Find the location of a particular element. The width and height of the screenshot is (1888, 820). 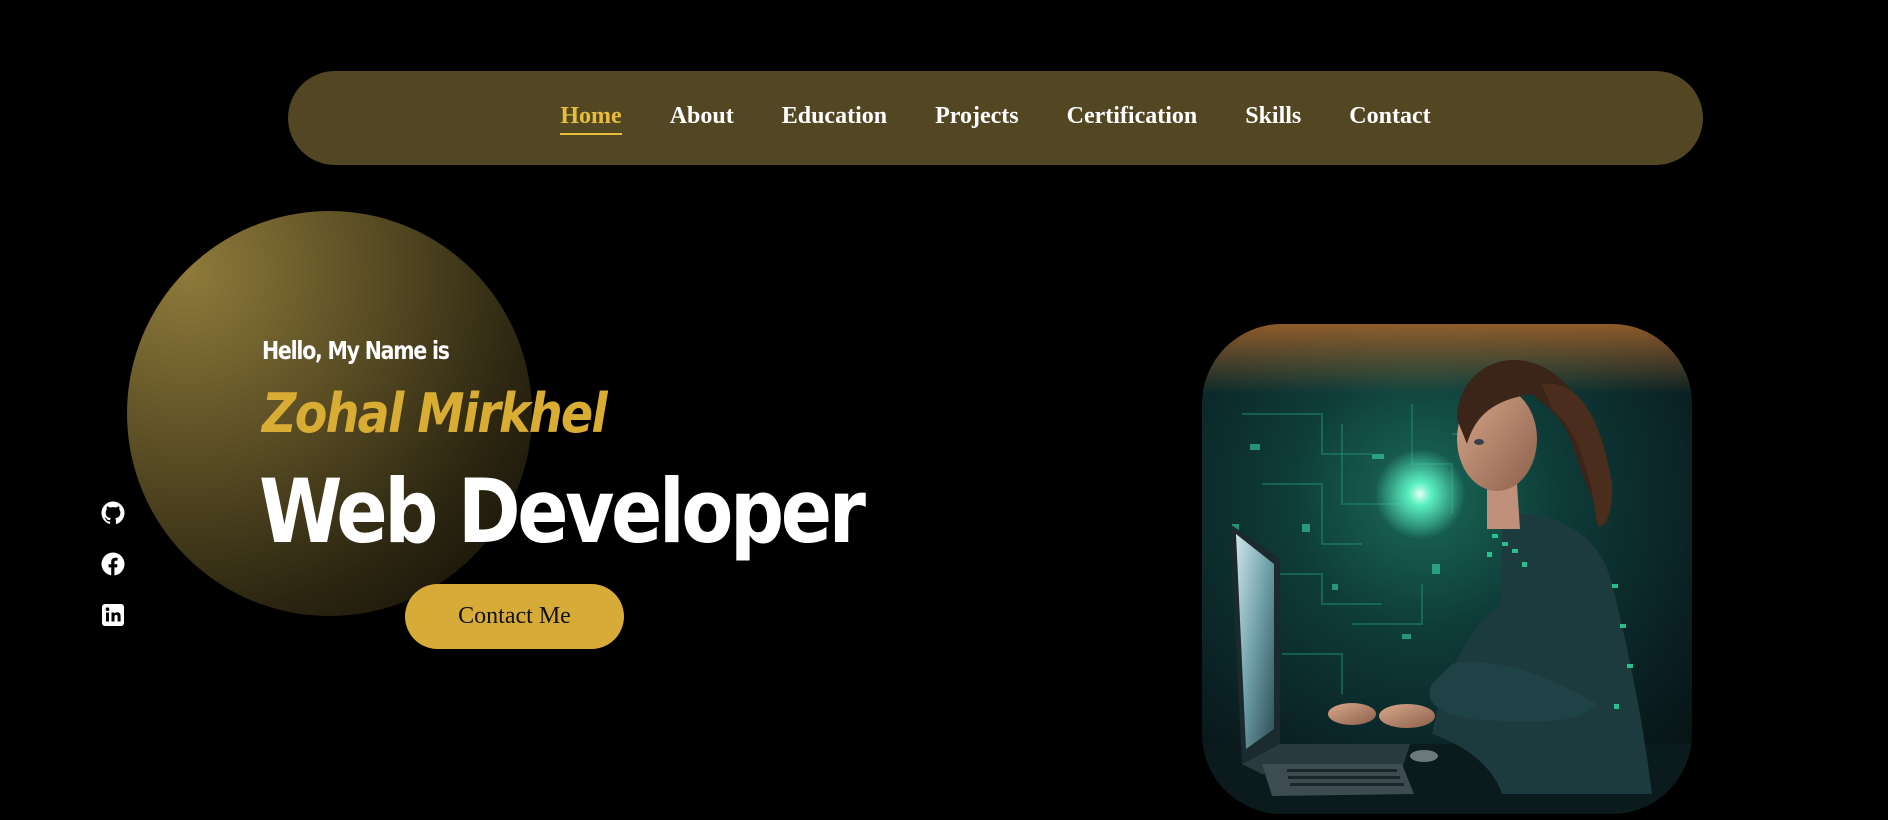

nav-link-home: Home is located at coordinates (591, 118).